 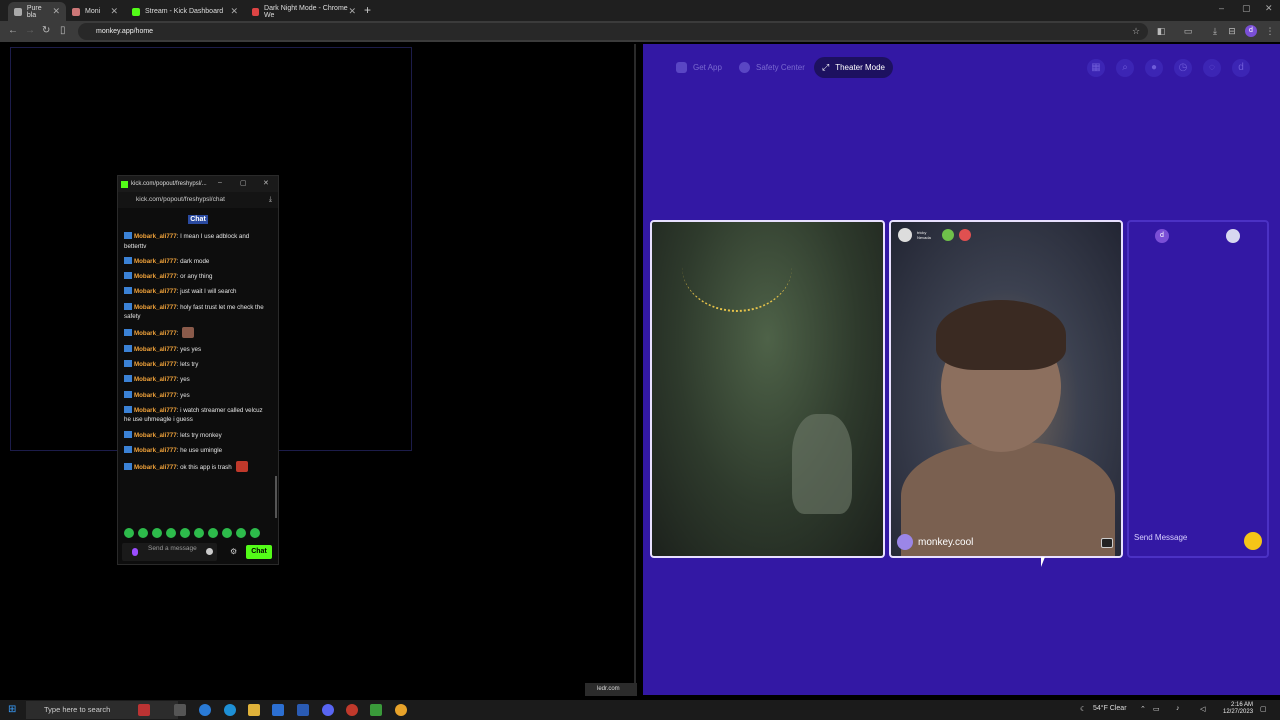 I want to click on send-chat-button: Chat, so click(x=259, y=552).